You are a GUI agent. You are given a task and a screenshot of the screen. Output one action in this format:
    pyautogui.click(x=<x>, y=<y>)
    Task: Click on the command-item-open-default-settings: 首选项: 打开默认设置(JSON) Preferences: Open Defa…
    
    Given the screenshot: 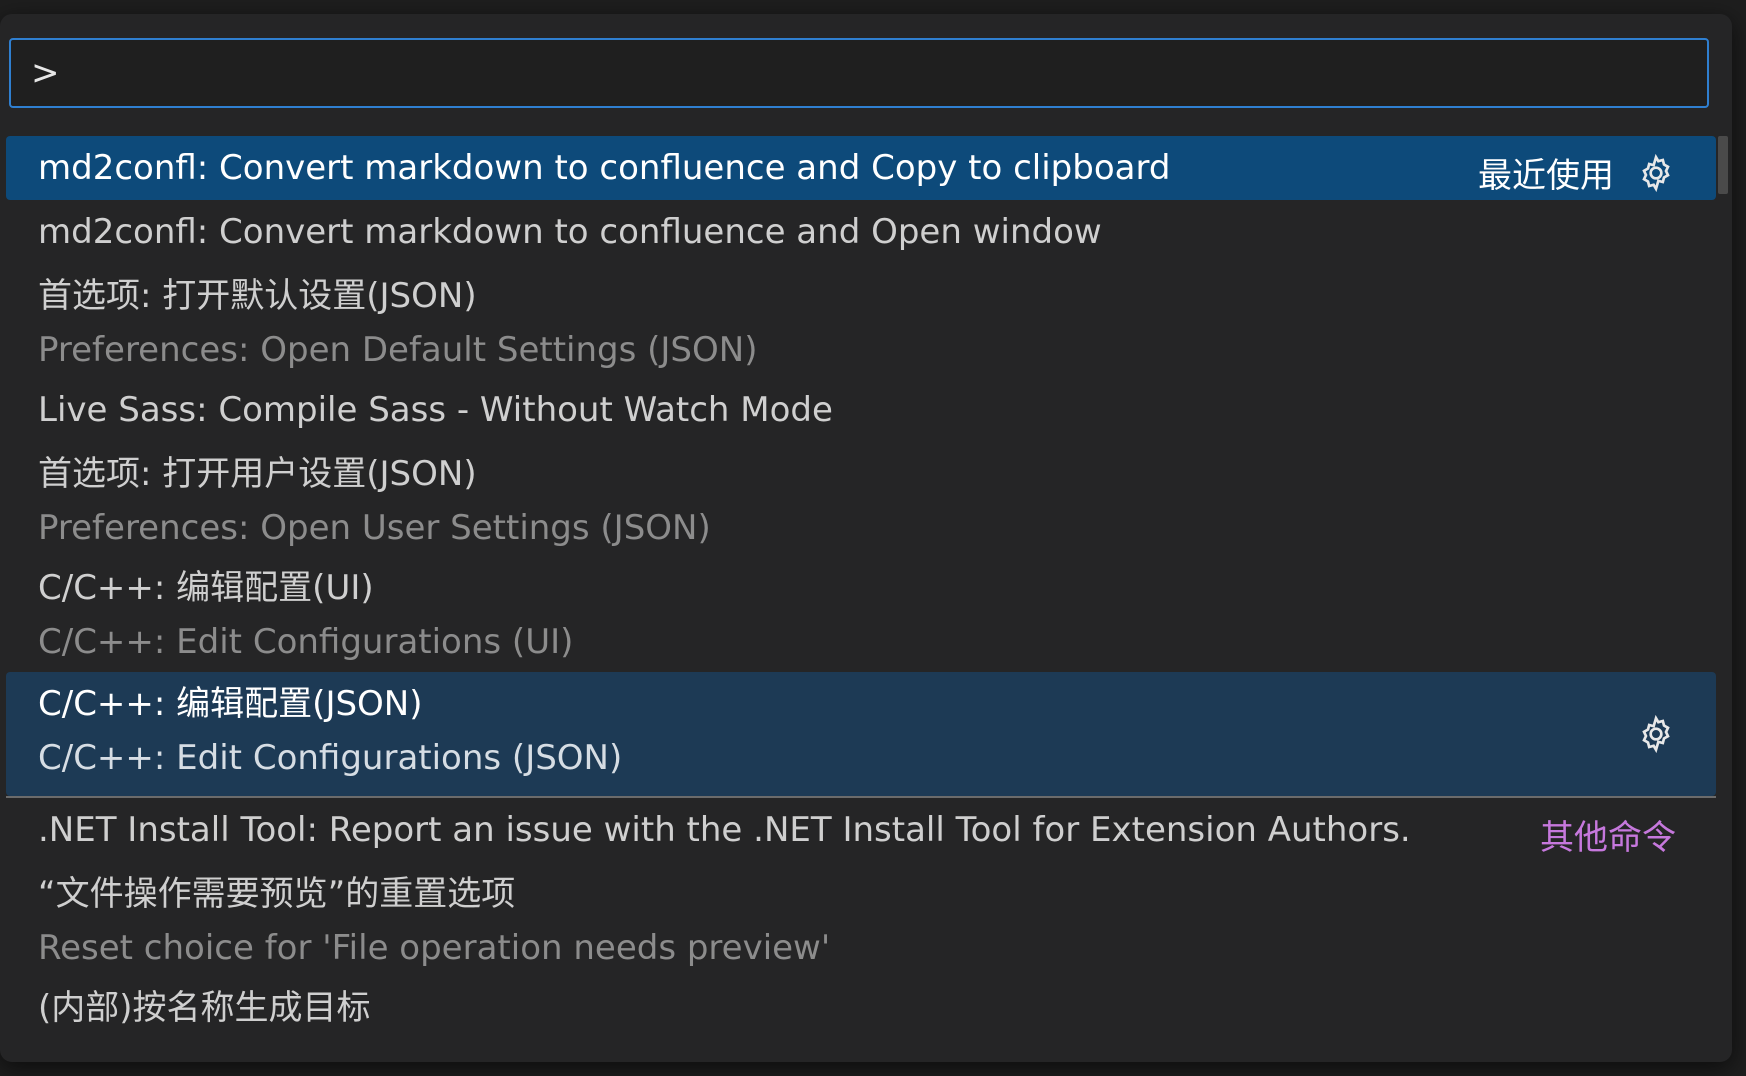 What is the action you would take?
    pyautogui.click(x=861, y=321)
    